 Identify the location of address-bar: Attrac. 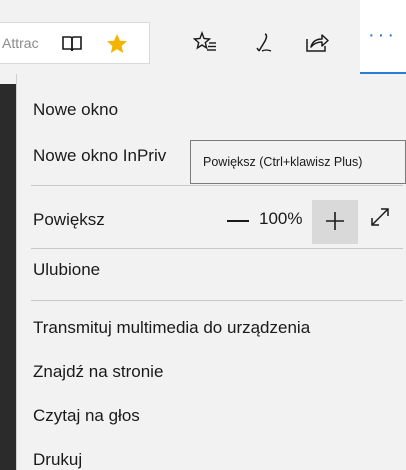
(75, 43).